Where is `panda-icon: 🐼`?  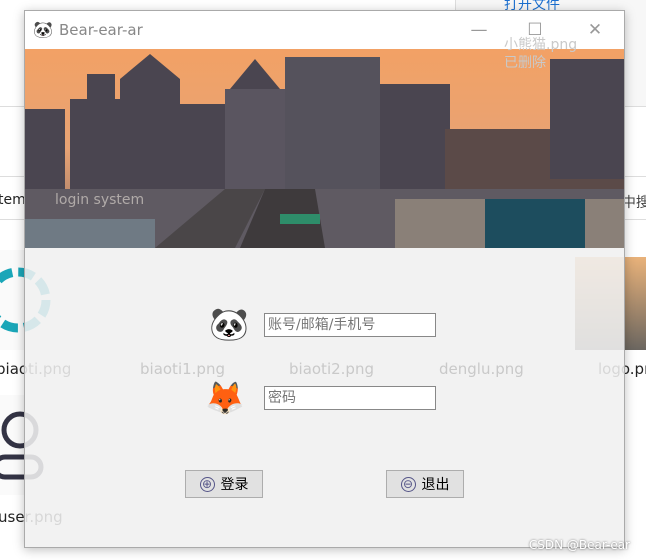 panda-icon: 🐼 is located at coordinates (43, 29).